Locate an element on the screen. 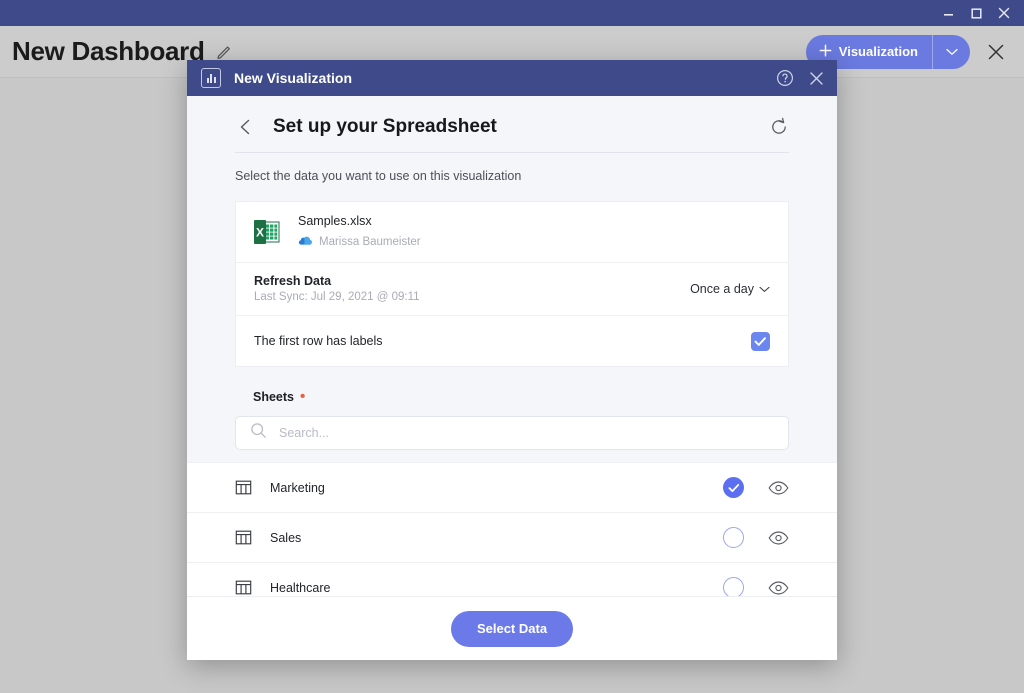 This screenshot has width=1024, height=693. file-row: X Samples.xlsx Marissa Baumeister is located at coordinates (512, 232).